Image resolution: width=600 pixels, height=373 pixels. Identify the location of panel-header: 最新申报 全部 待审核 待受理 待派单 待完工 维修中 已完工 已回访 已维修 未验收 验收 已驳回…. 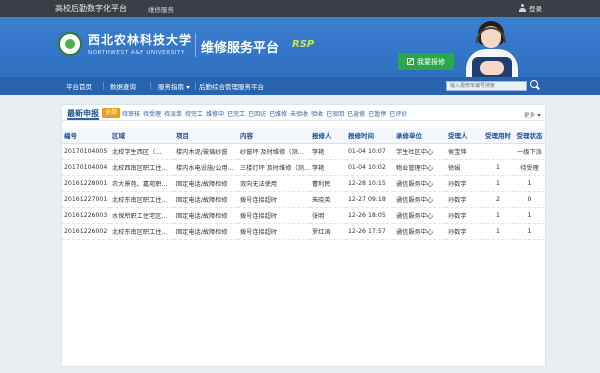
(303, 113).